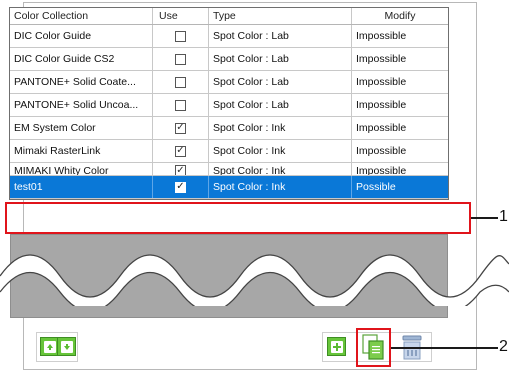  Describe the element at coordinates (238, 218) in the screenshot. I see `highlight-selected-row` at that location.